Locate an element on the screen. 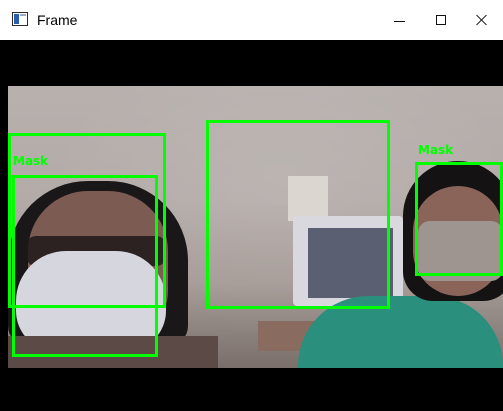 Image resolution: width=503 pixels, height=411 pixels. maximize-icon is located at coordinates (441, 20).